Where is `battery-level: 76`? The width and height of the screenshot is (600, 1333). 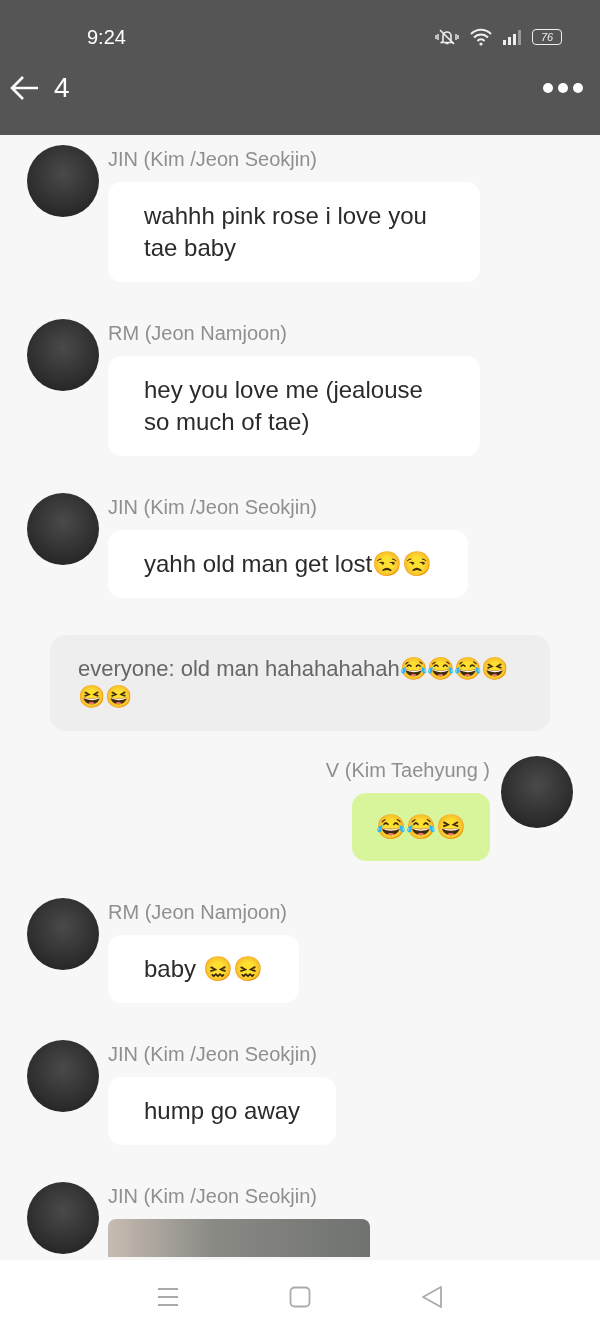
battery-level: 76 is located at coordinates (547, 37).